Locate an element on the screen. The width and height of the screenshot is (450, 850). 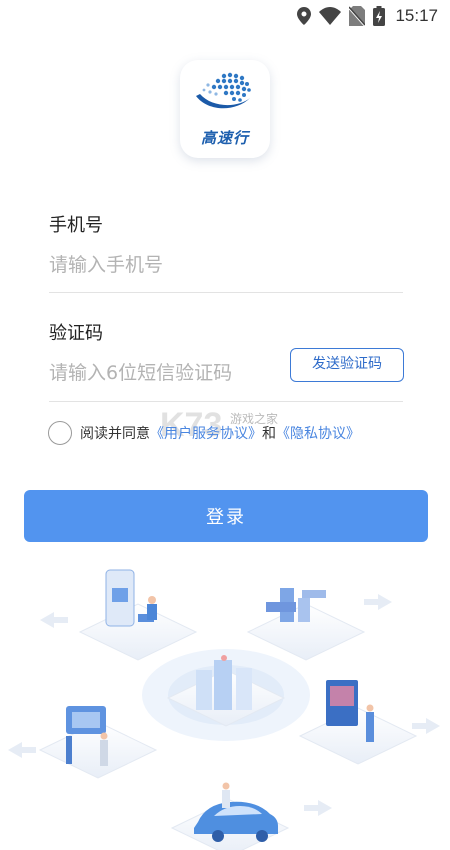
app-logo: 高速行 is located at coordinates (225, 109).